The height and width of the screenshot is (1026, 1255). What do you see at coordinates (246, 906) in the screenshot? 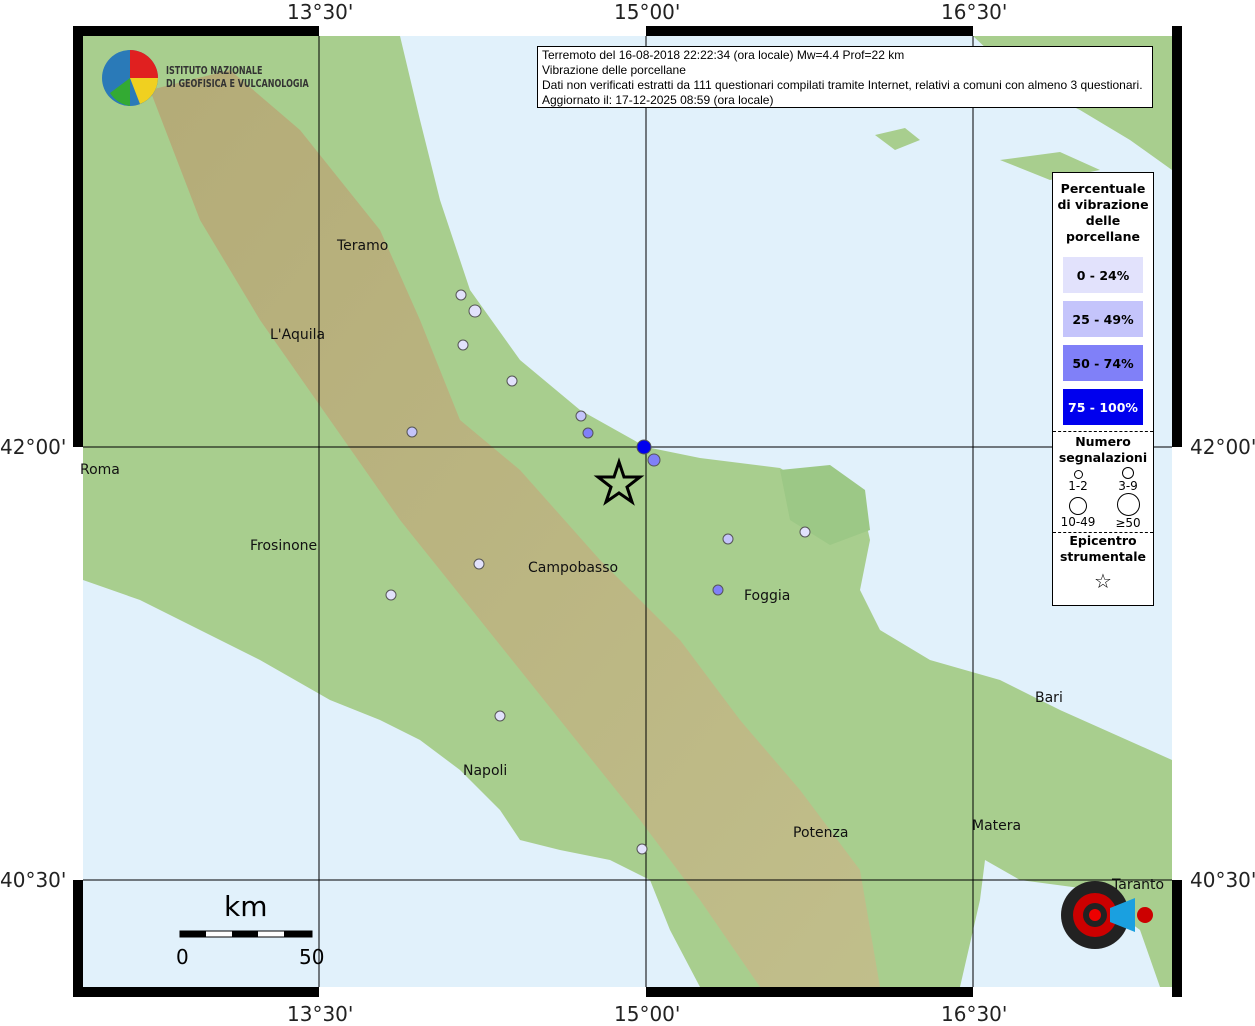
I see `scale-unit: km` at bounding box center [246, 906].